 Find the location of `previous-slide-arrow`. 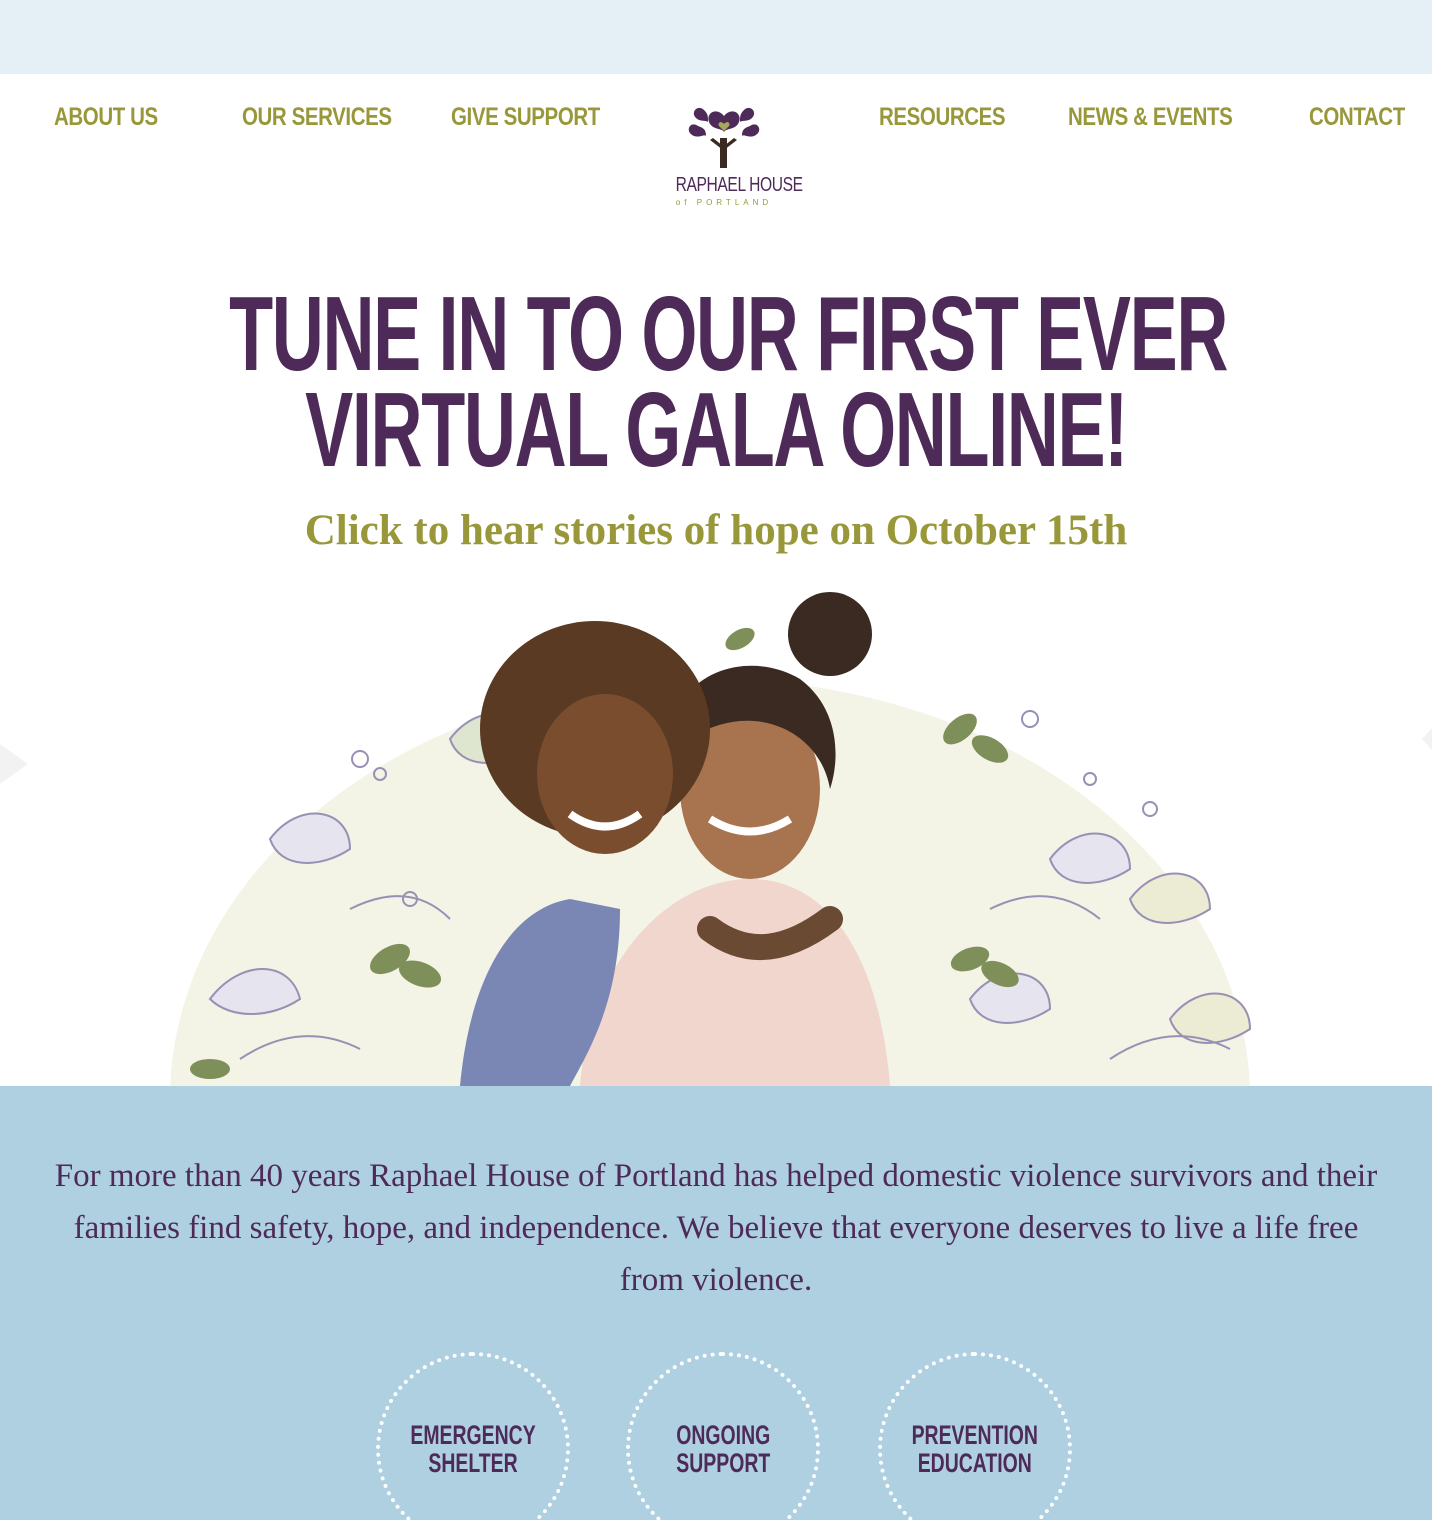

previous-slide-arrow is located at coordinates (15, 764).